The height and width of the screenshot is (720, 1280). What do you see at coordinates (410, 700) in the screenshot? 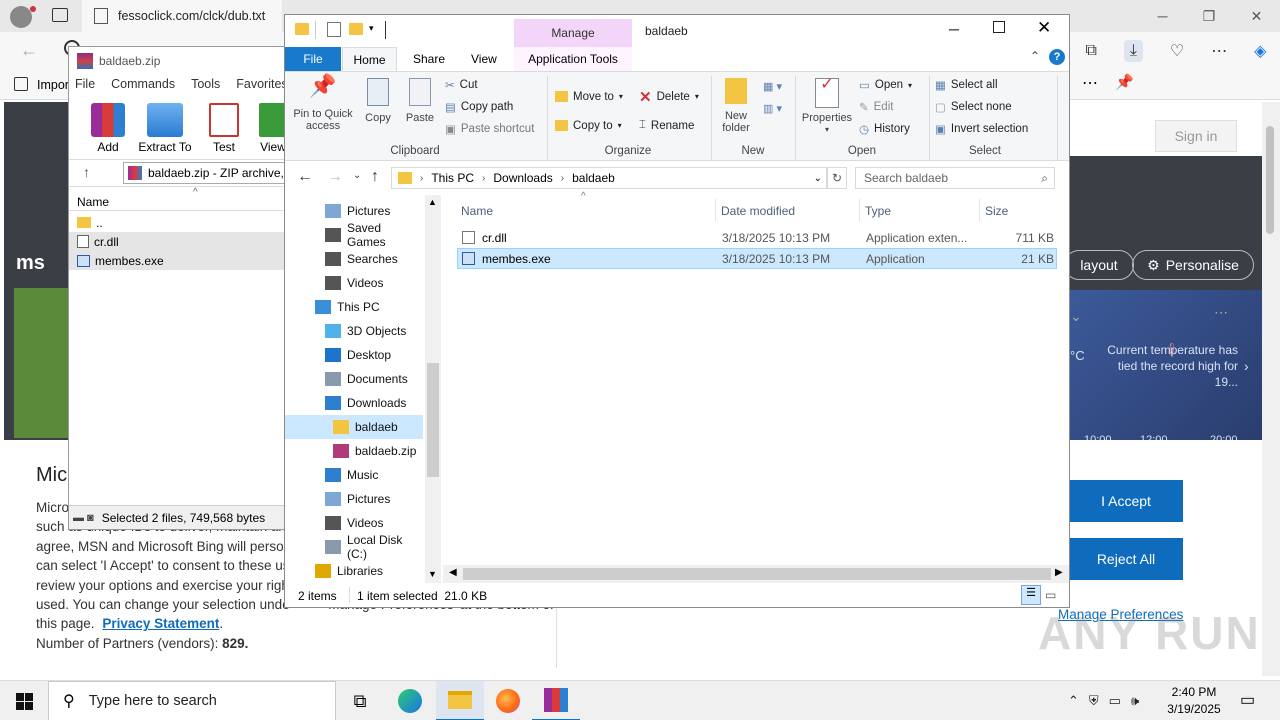
I see `edge-taskbar-button` at bounding box center [410, 700].